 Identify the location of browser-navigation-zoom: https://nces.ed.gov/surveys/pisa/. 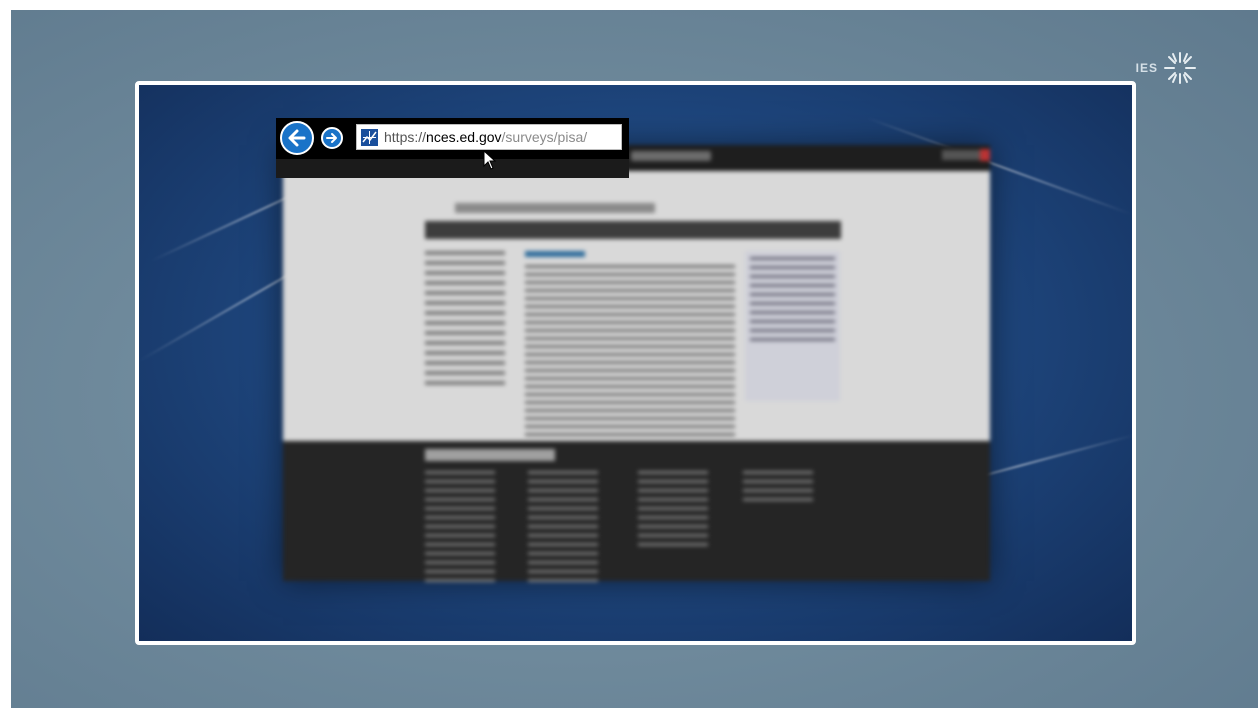
(452, 148).